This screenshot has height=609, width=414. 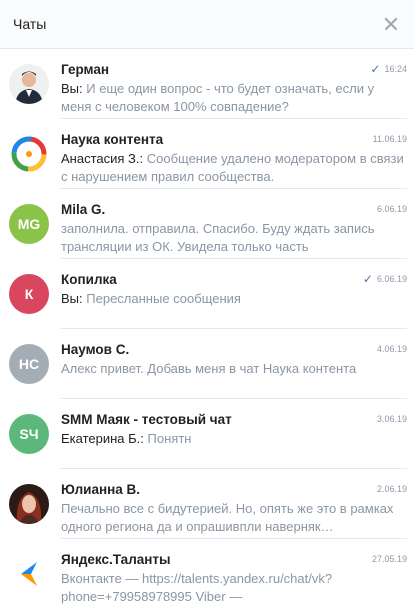 What do you see at coordinates (85, 69) in the screenshot?
I see `chat-name: Герман` at bounding box center [85, 69].